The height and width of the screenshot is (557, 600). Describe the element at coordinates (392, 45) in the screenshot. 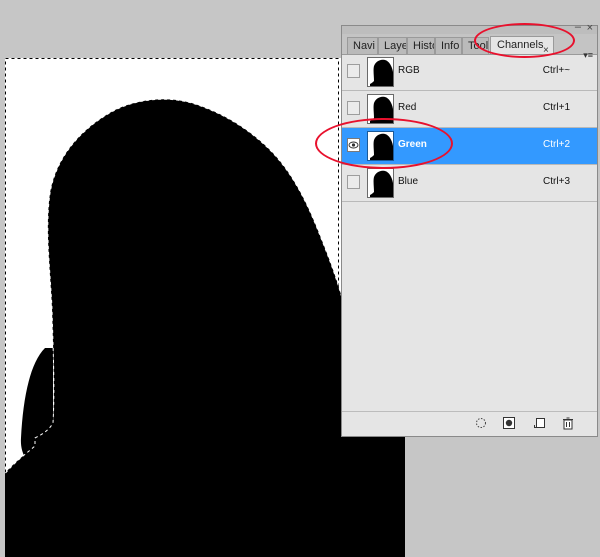

I see `tab-layers: Laye` at that location.